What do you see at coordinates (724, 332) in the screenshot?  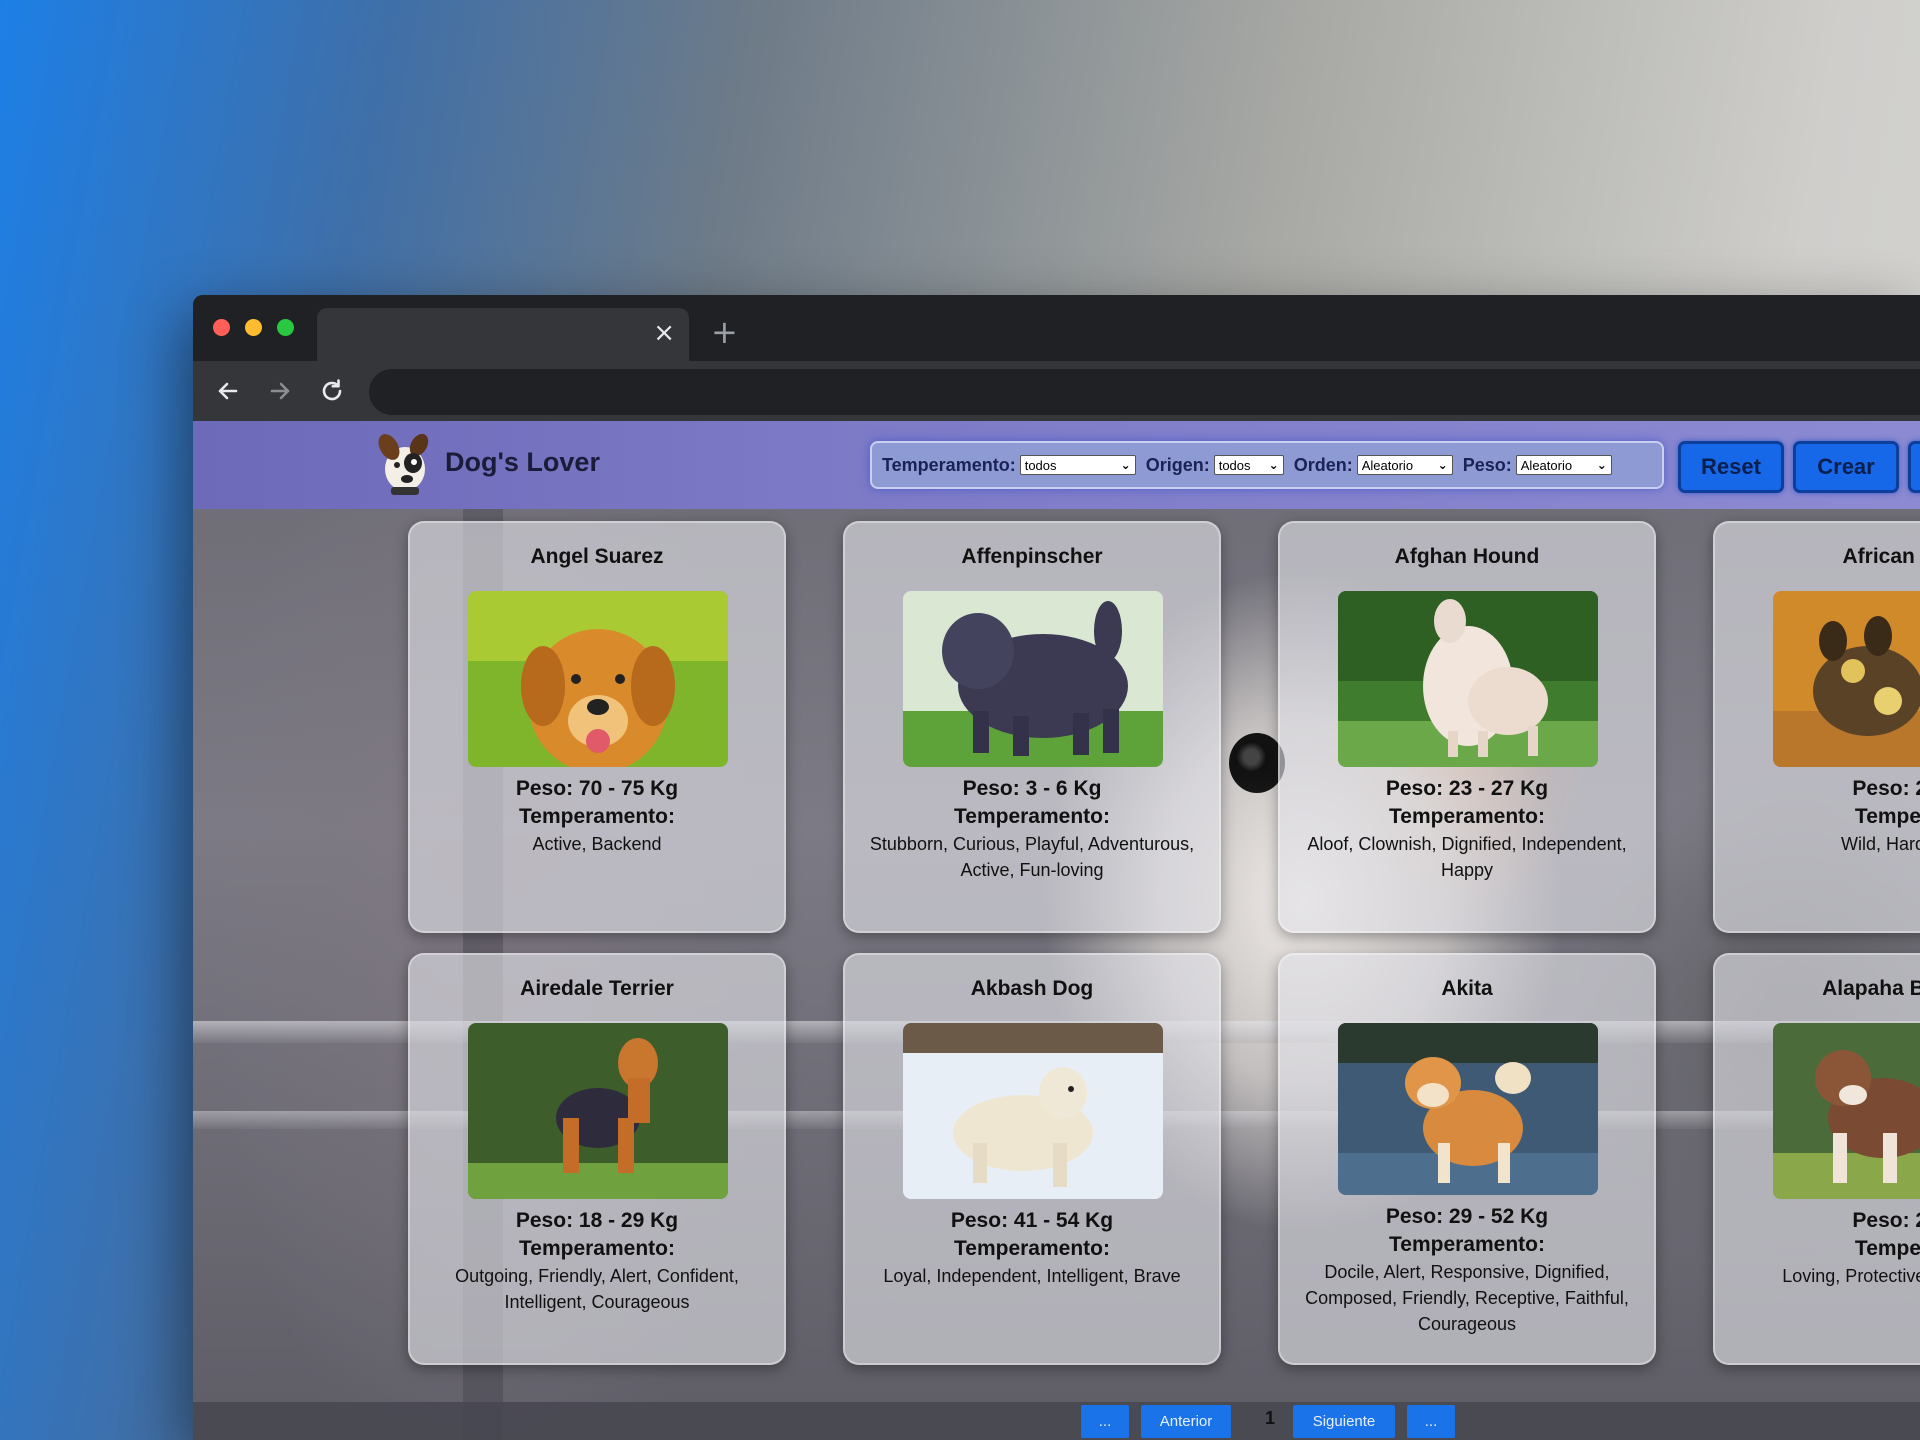 I see `new-tab-button: +` at bounding box center [724, 332].